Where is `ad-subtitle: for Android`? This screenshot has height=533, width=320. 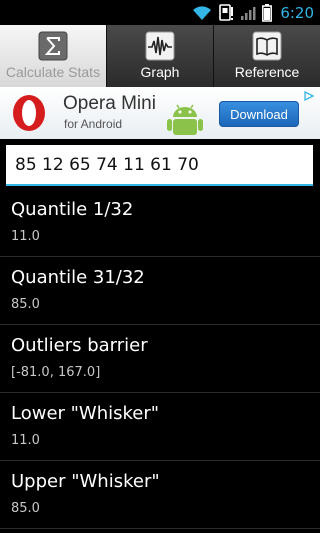 ad-subtitle: for Android is located at coordinates (93, 124).